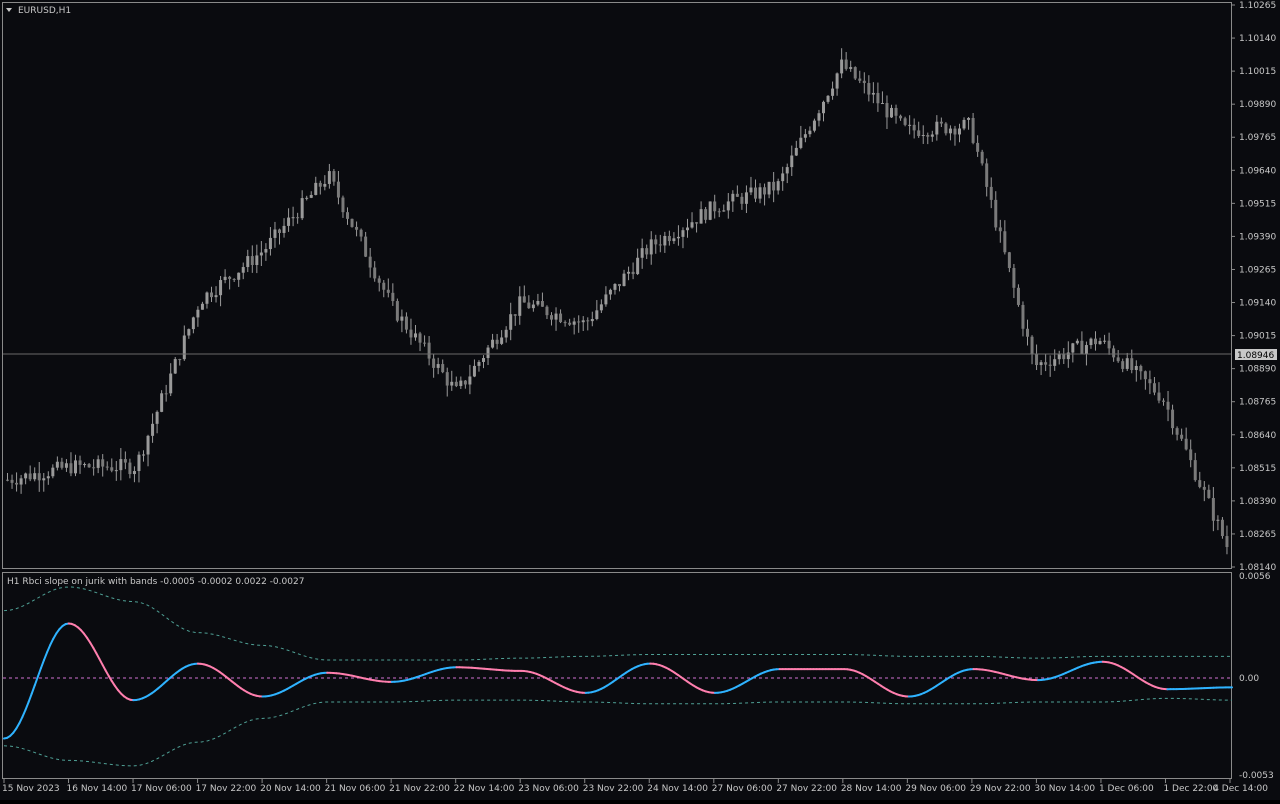  Describe the element at coordinates (1257, 204) in the screenshot. I see `price-tick-label: 1.09515` at that location.